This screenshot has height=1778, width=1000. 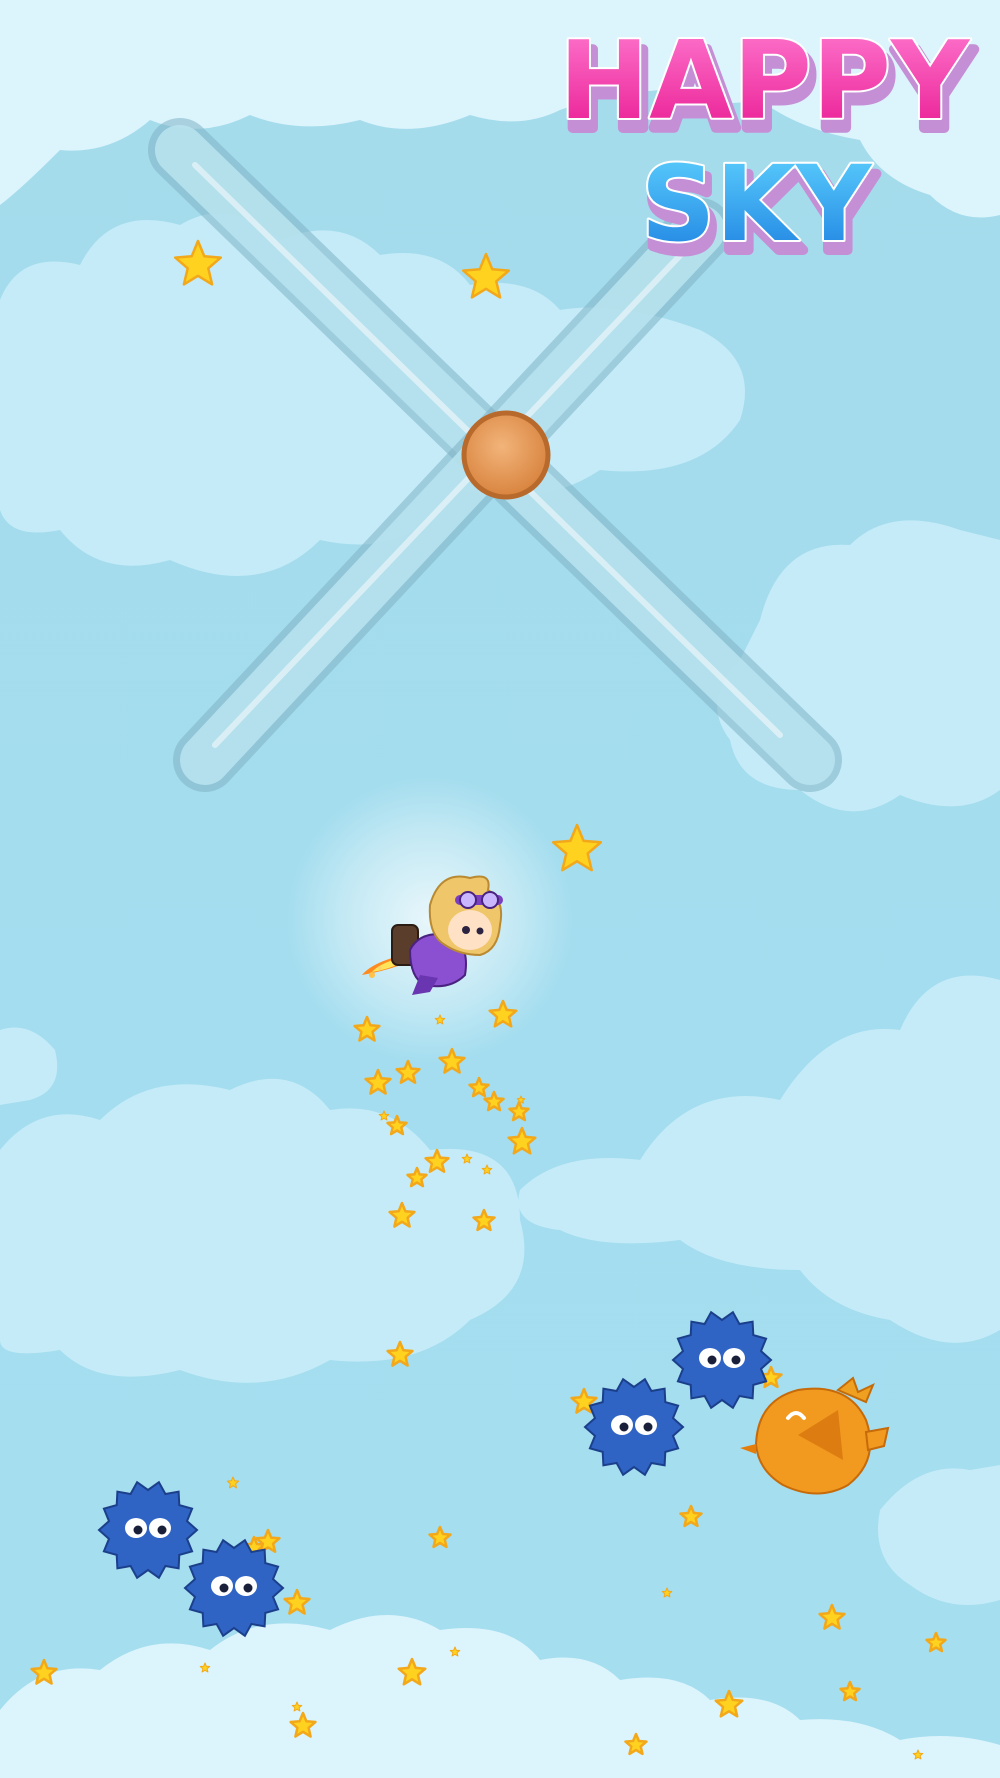 I want to click on logo-happy: HAPPY, so click(x=765, y=81).